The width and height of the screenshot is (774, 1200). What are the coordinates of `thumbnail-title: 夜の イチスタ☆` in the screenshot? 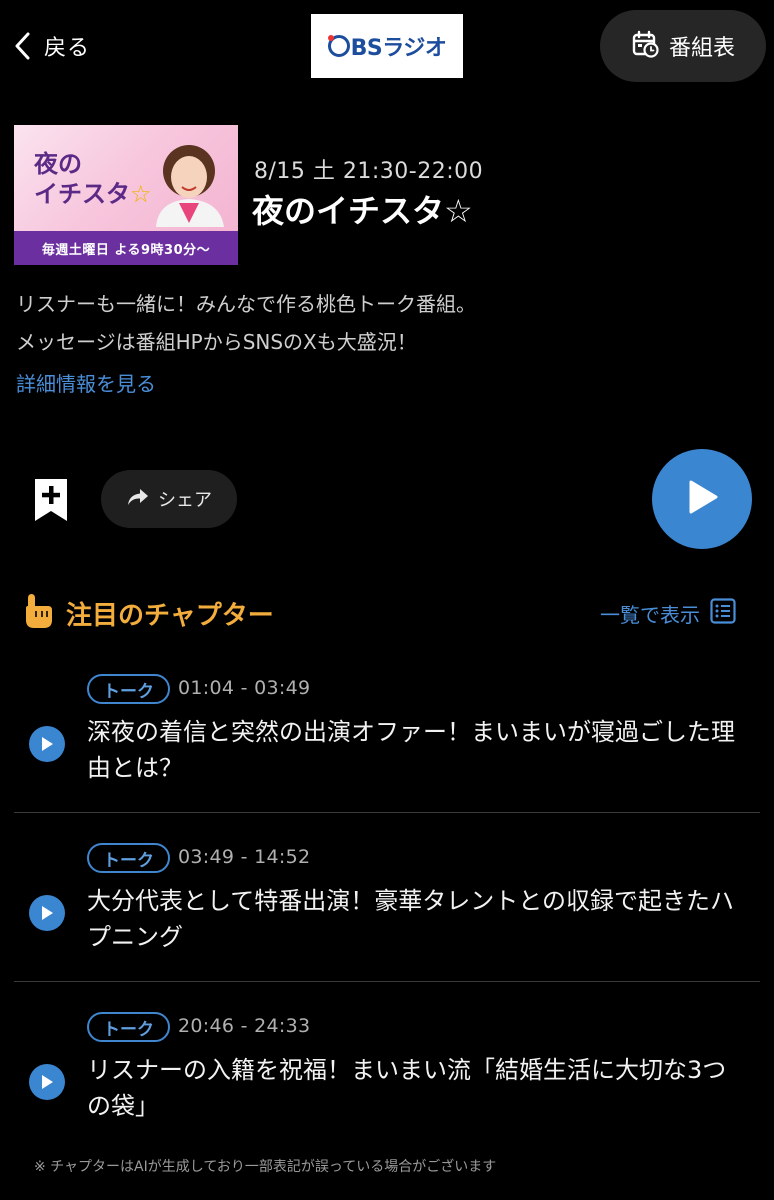 It's located at (93, 179).